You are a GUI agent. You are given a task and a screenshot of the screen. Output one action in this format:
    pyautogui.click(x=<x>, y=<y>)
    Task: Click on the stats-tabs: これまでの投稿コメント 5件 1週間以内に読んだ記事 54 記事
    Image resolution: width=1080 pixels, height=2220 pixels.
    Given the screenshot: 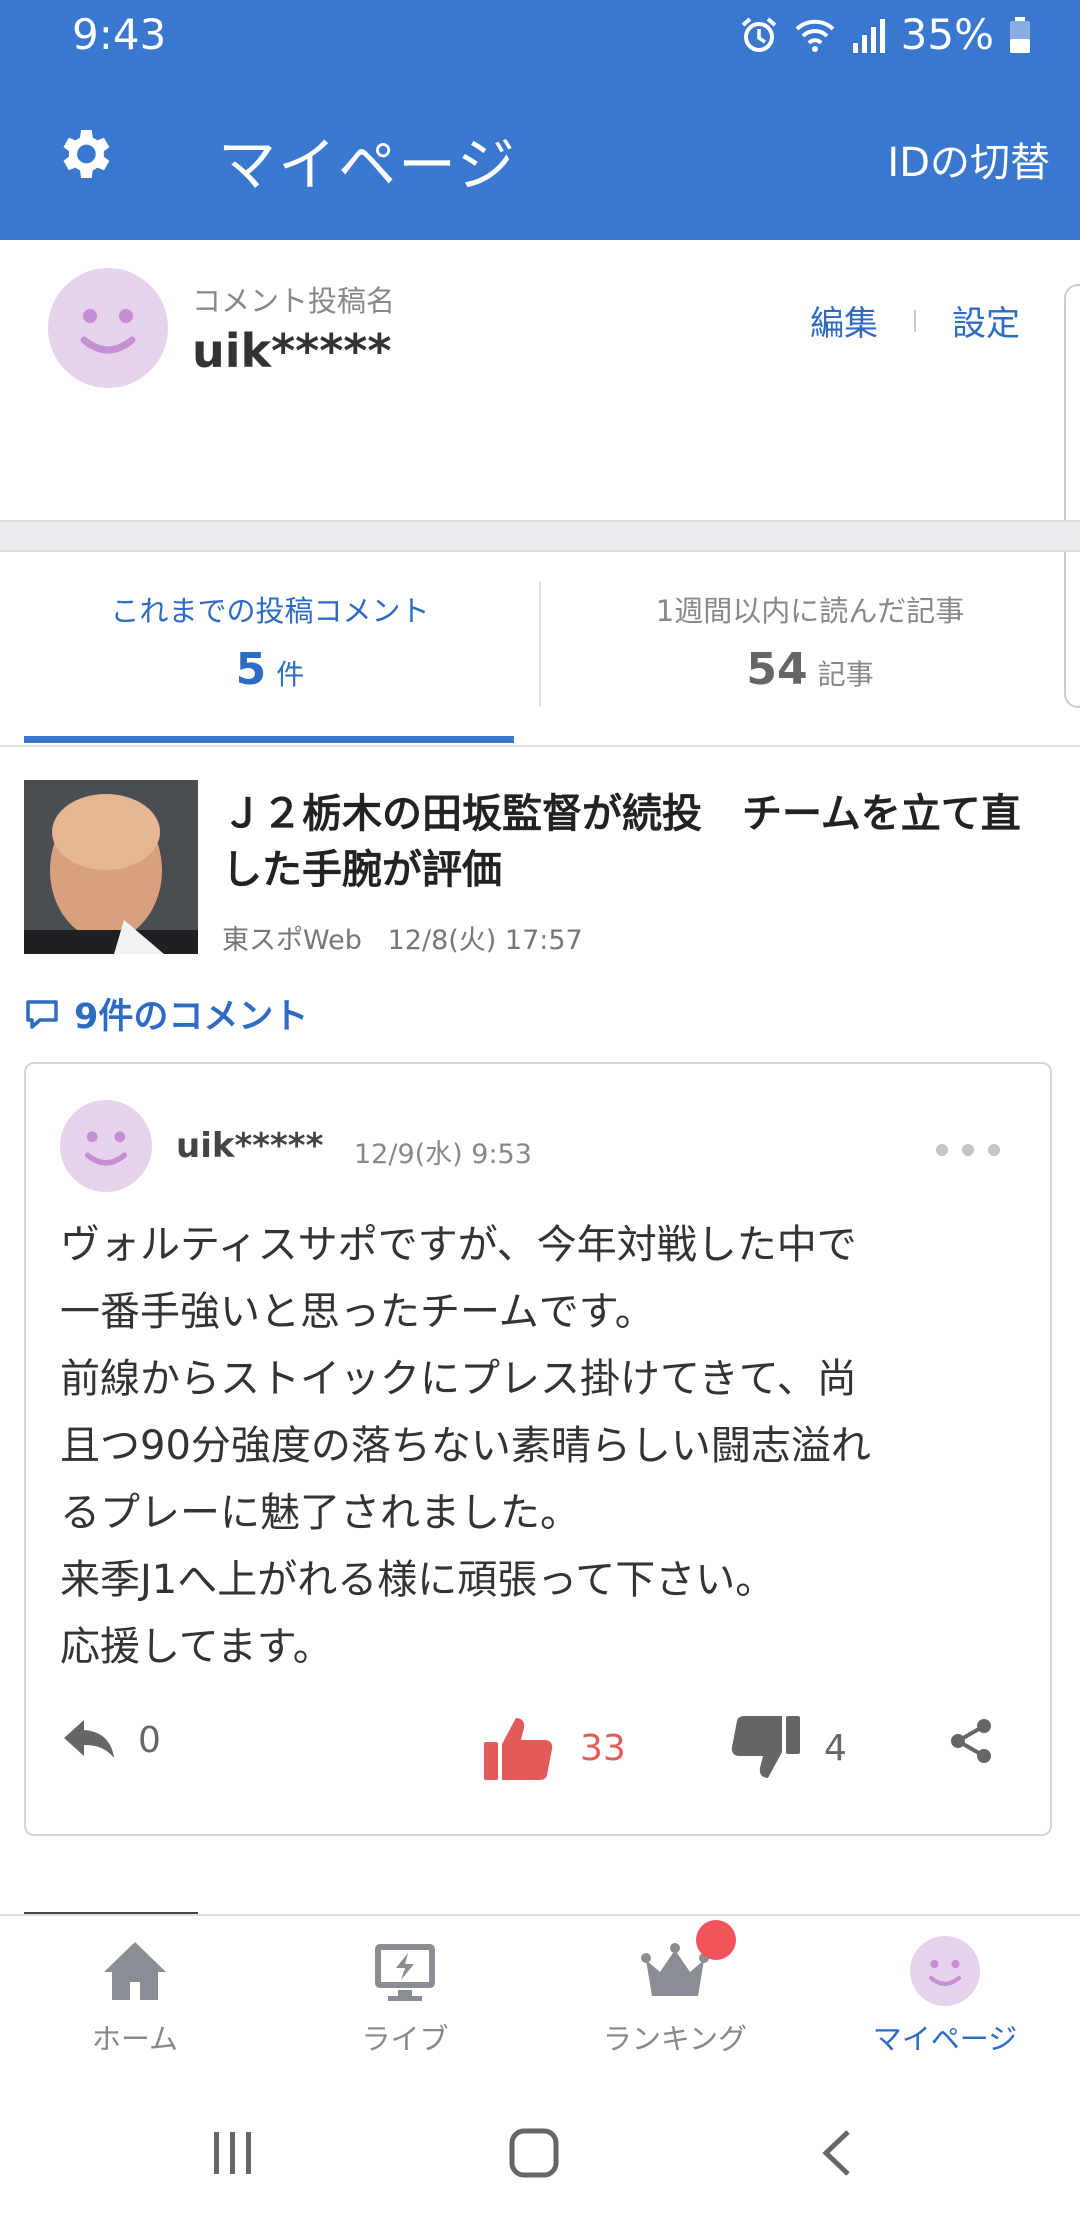 What is the action you would take?
    pyautogui.click(x=540, y=648)
    